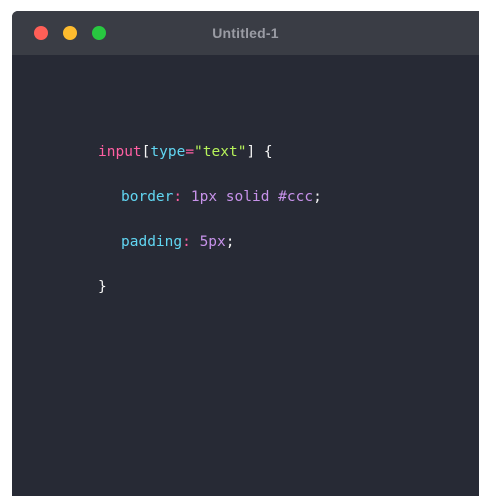 The image size is (479, 496). I want to click on css-attribute-value: "text", so click(220, 152).